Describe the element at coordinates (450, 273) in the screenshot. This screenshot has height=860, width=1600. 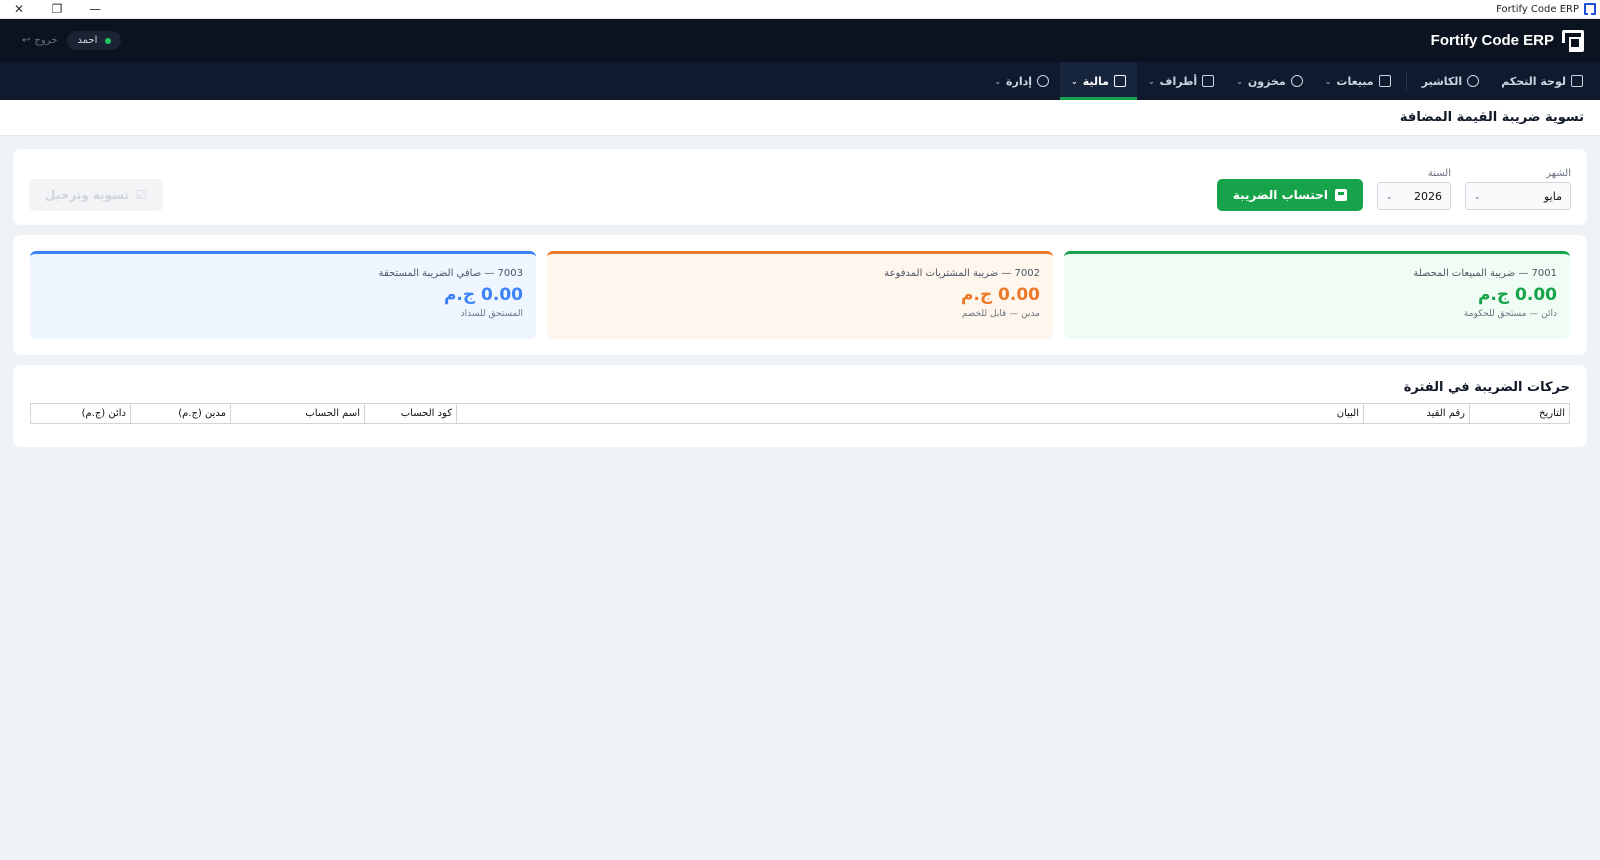
I see `kpi-title: 7003 — صافي الضريبة المستحقة` at that location.